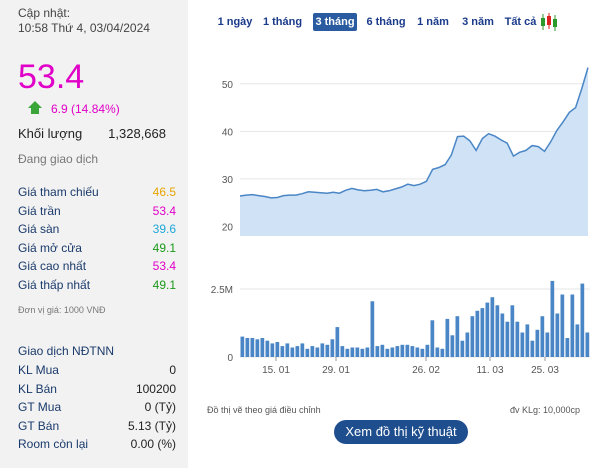  I want to click on price-row-label: Giá sàn, so click(39, 229).